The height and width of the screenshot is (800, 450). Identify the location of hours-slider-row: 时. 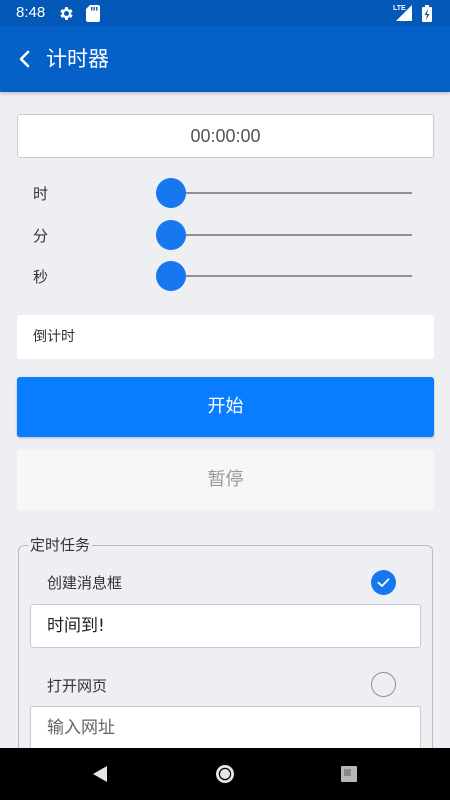
(225, 193).